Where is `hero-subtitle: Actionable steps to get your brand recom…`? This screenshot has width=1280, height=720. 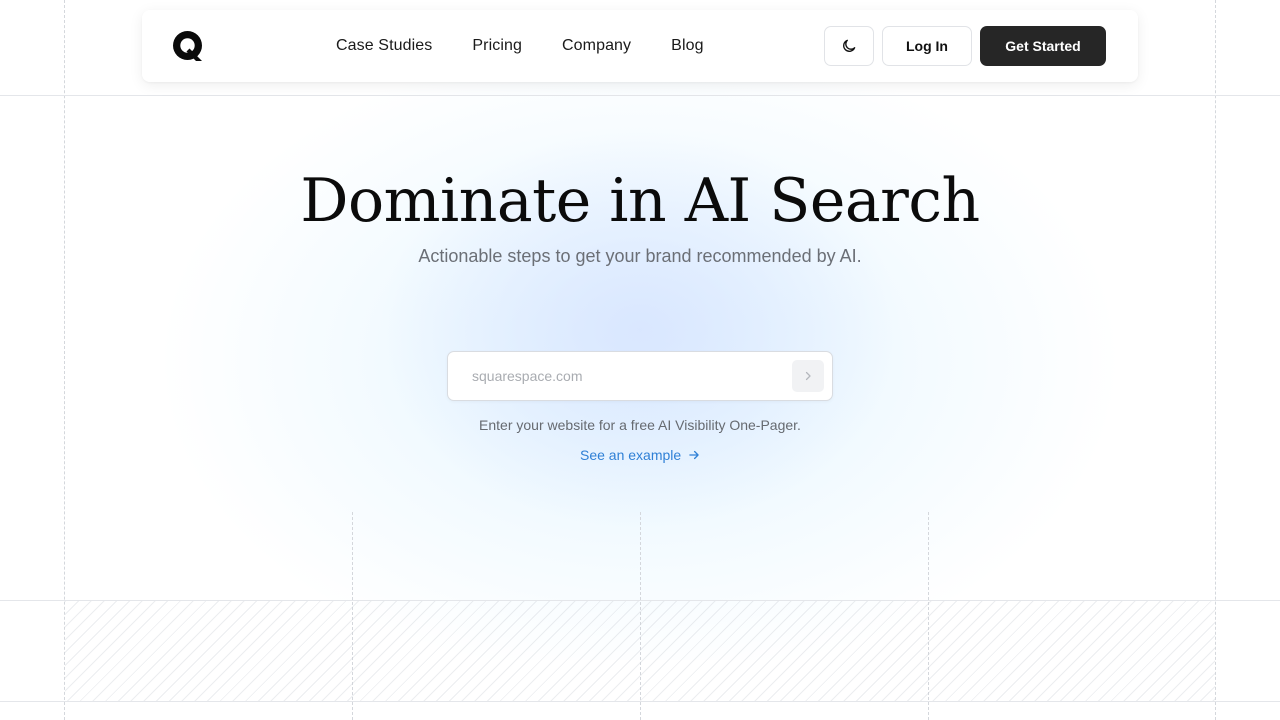 hero-subtitle: Actionable steps to get your brand recom… is located at coordinates (640, 256).